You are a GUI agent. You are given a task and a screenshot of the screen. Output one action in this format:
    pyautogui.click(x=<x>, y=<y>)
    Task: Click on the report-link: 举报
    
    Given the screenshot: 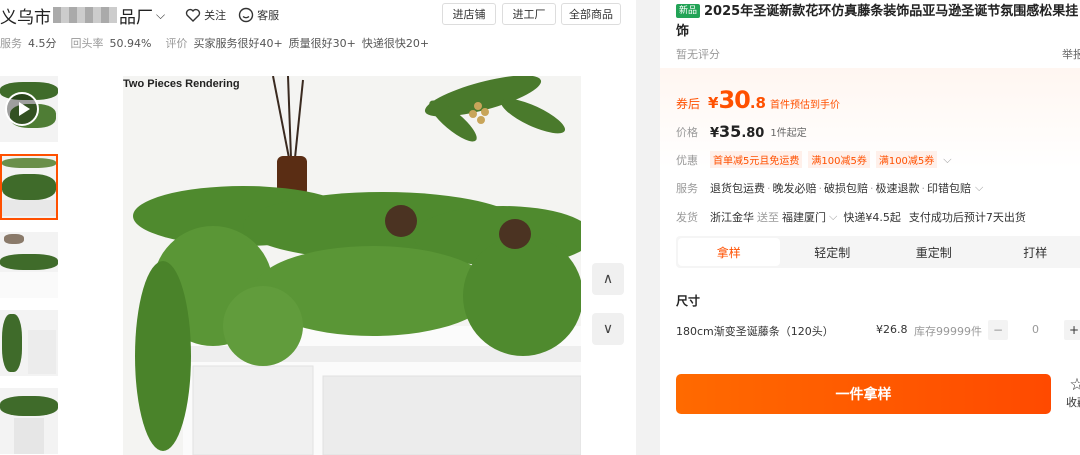 What is the action you would take?
    pyautogui.click(x=1071, y=54)
    